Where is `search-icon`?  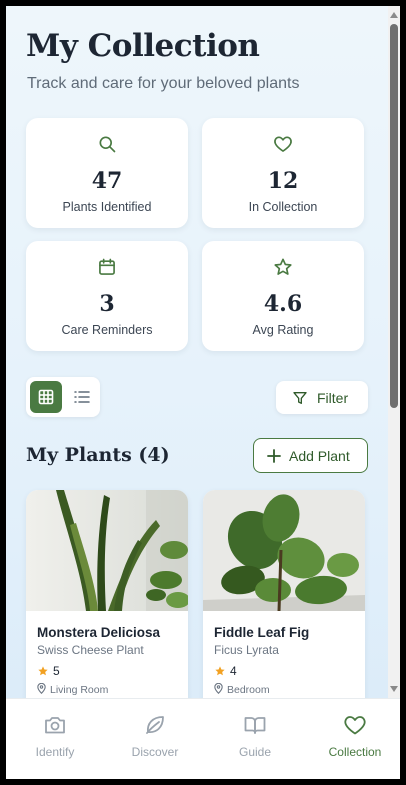 search-icon is located at coordinates (107, 144).